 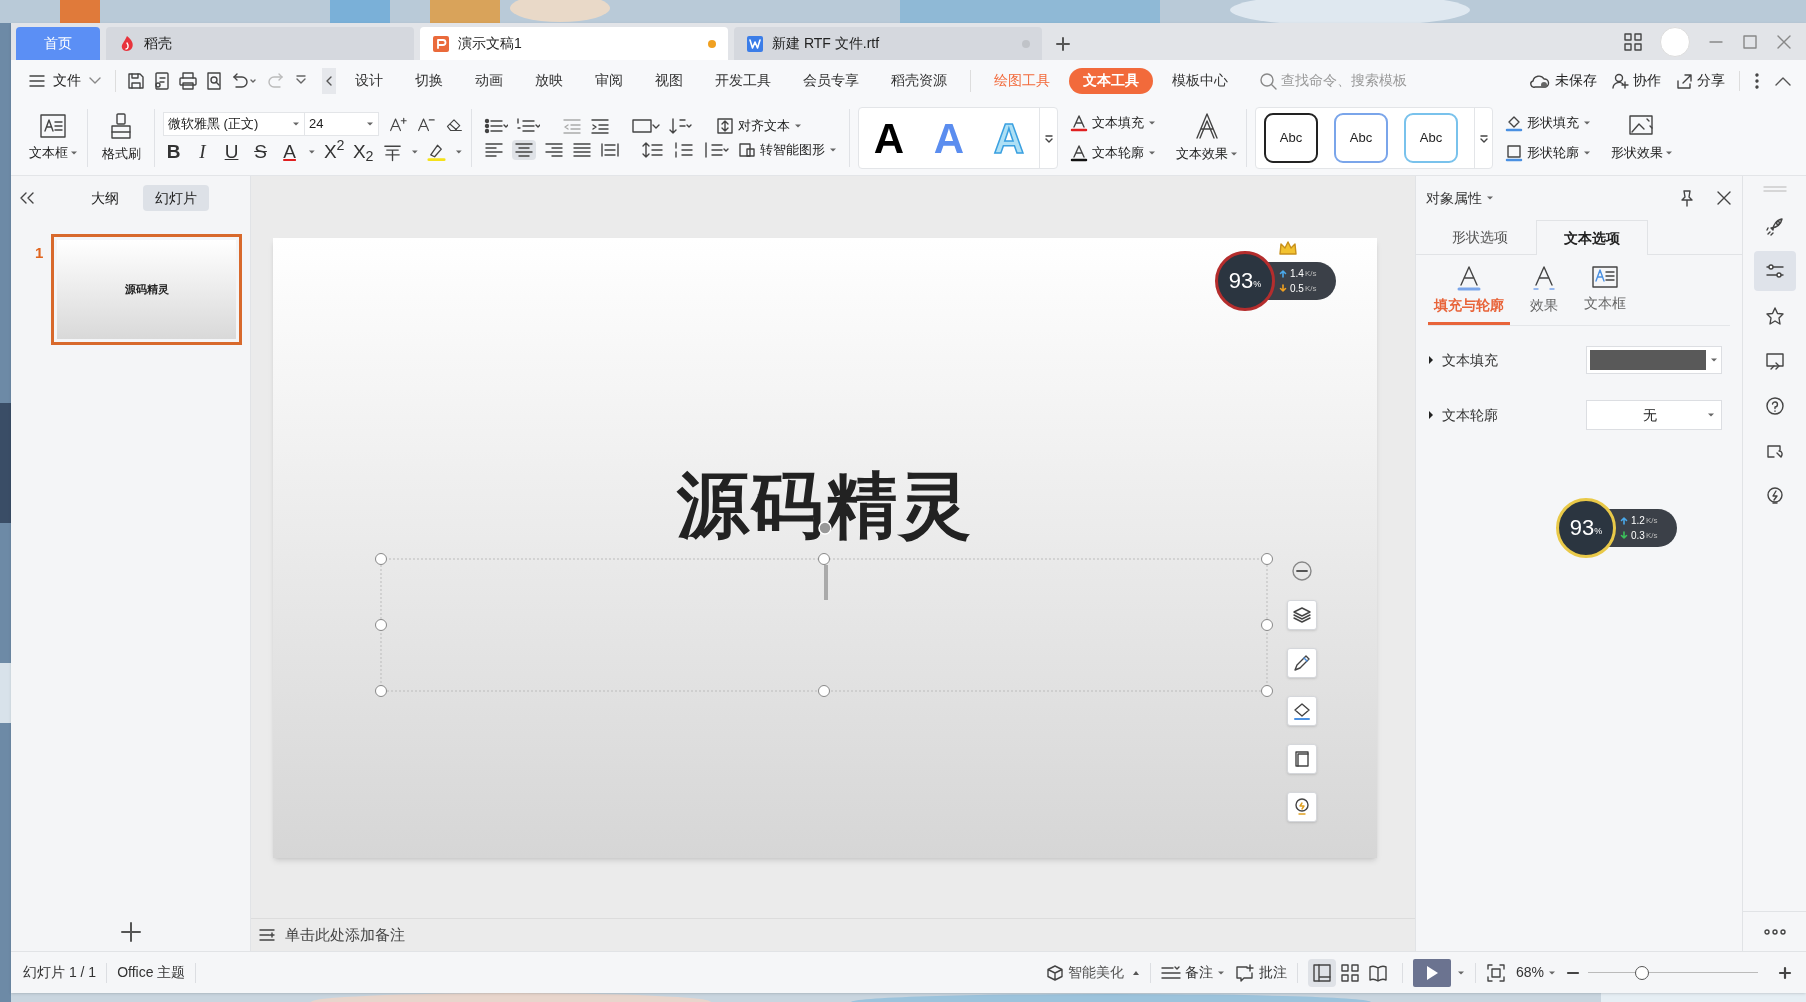 What do you see at coordinates (1207, 138) in the screenshot?
I see `text-effect-button: 文本效果` at bounding box center [1207, 138].